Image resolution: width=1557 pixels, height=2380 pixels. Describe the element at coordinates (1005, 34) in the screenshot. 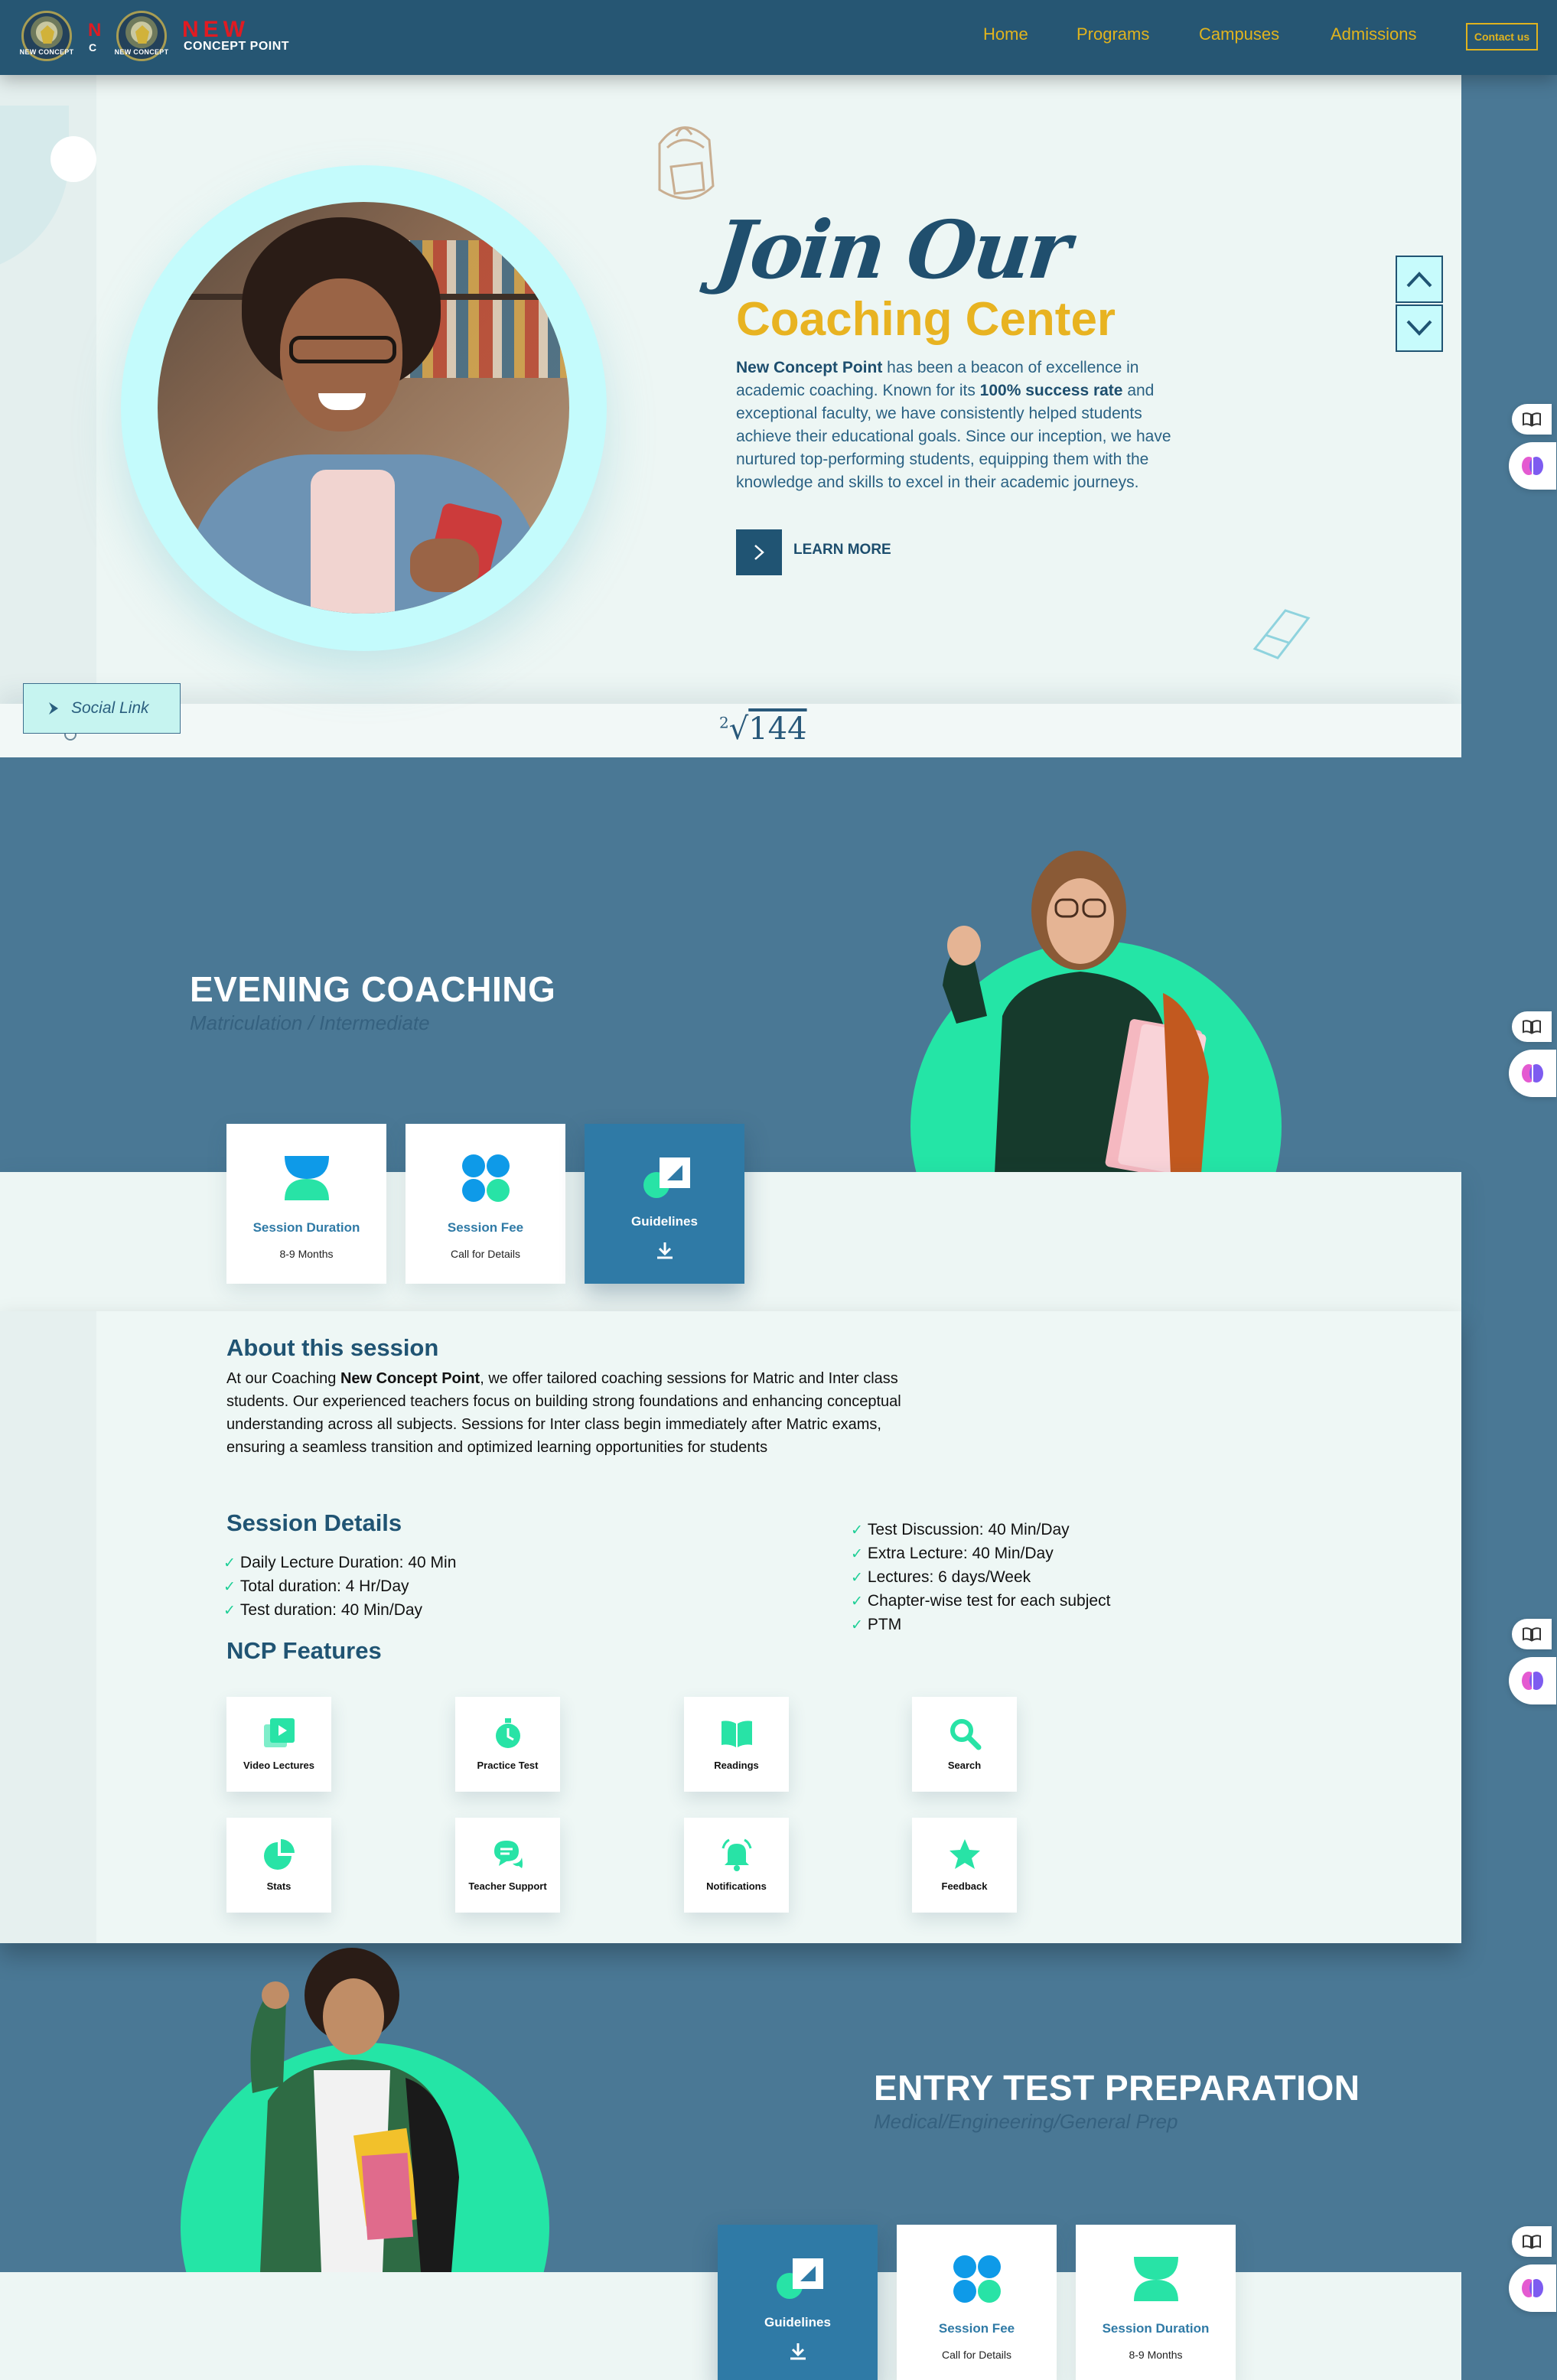

I see `nav-home: Home` at that location.